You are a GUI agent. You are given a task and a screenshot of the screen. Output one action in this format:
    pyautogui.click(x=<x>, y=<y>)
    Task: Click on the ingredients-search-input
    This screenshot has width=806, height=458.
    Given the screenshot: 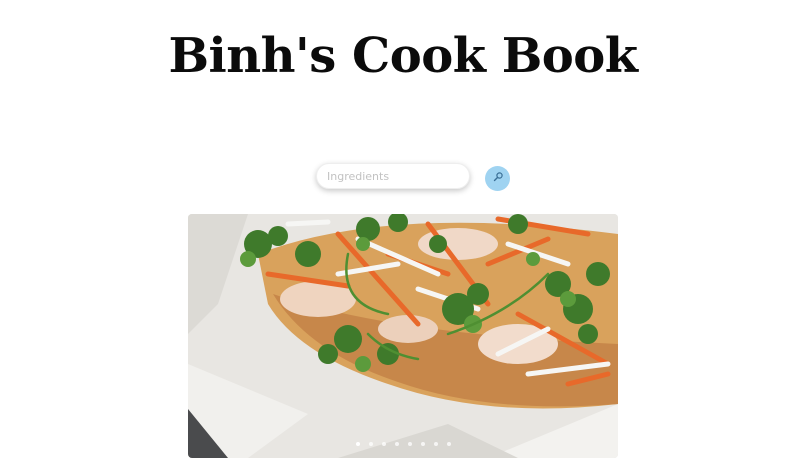 What is the action you would take?
    pyautogui.click(x=393, y=176)
    